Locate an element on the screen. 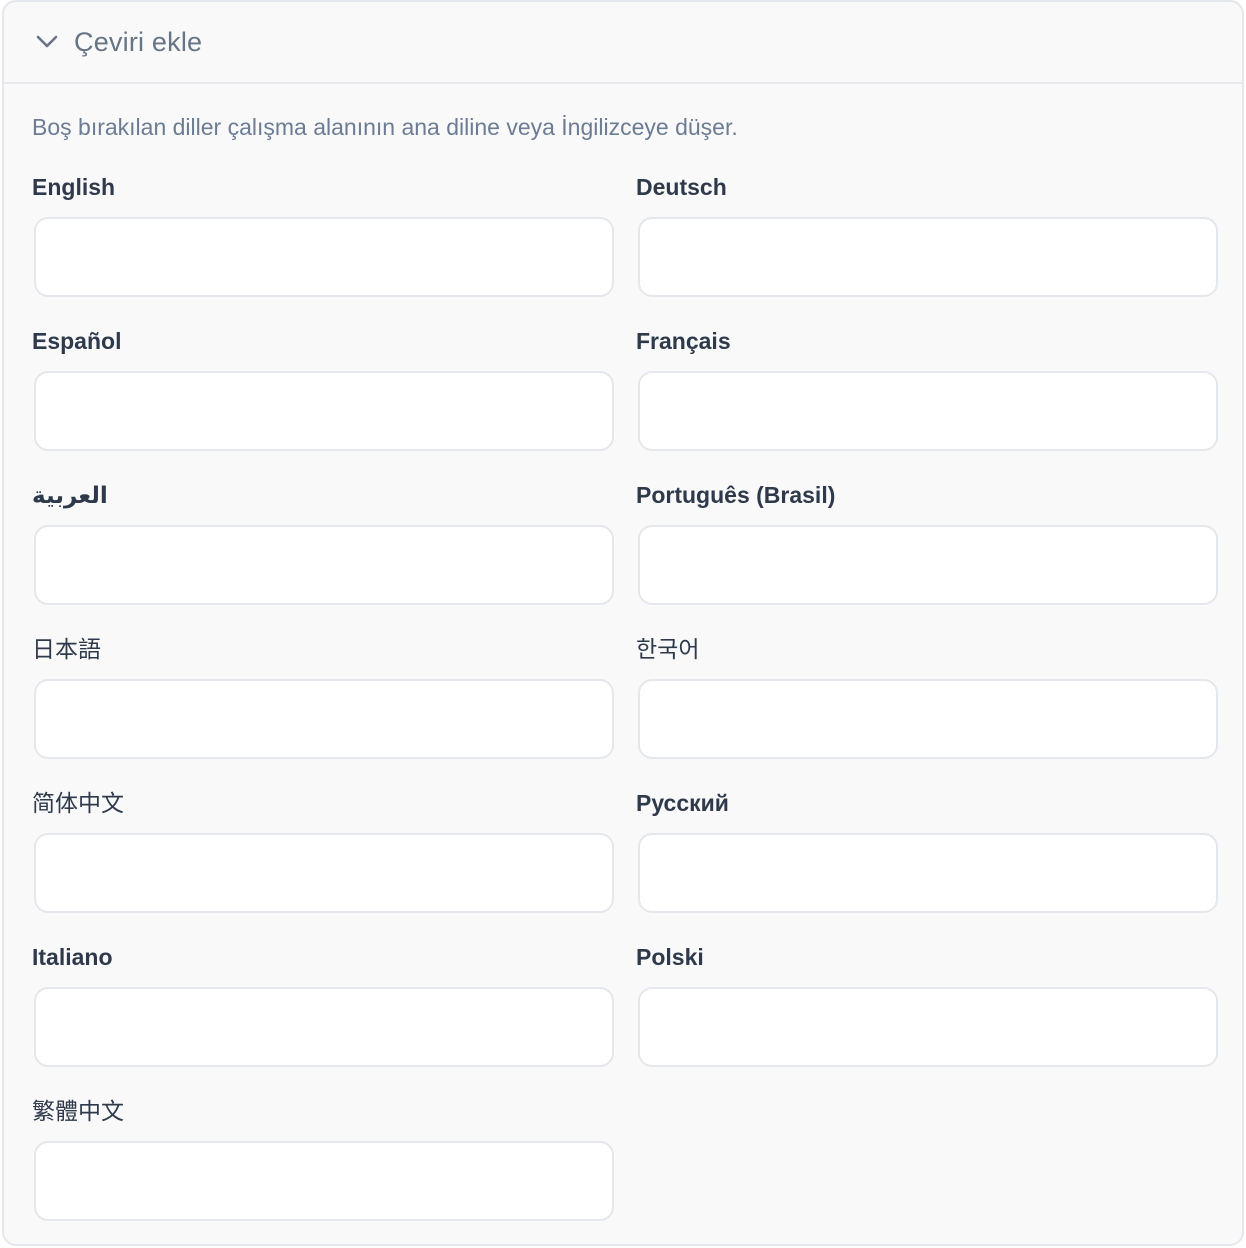  field-label-english: English is located at coordinates (74, 187).